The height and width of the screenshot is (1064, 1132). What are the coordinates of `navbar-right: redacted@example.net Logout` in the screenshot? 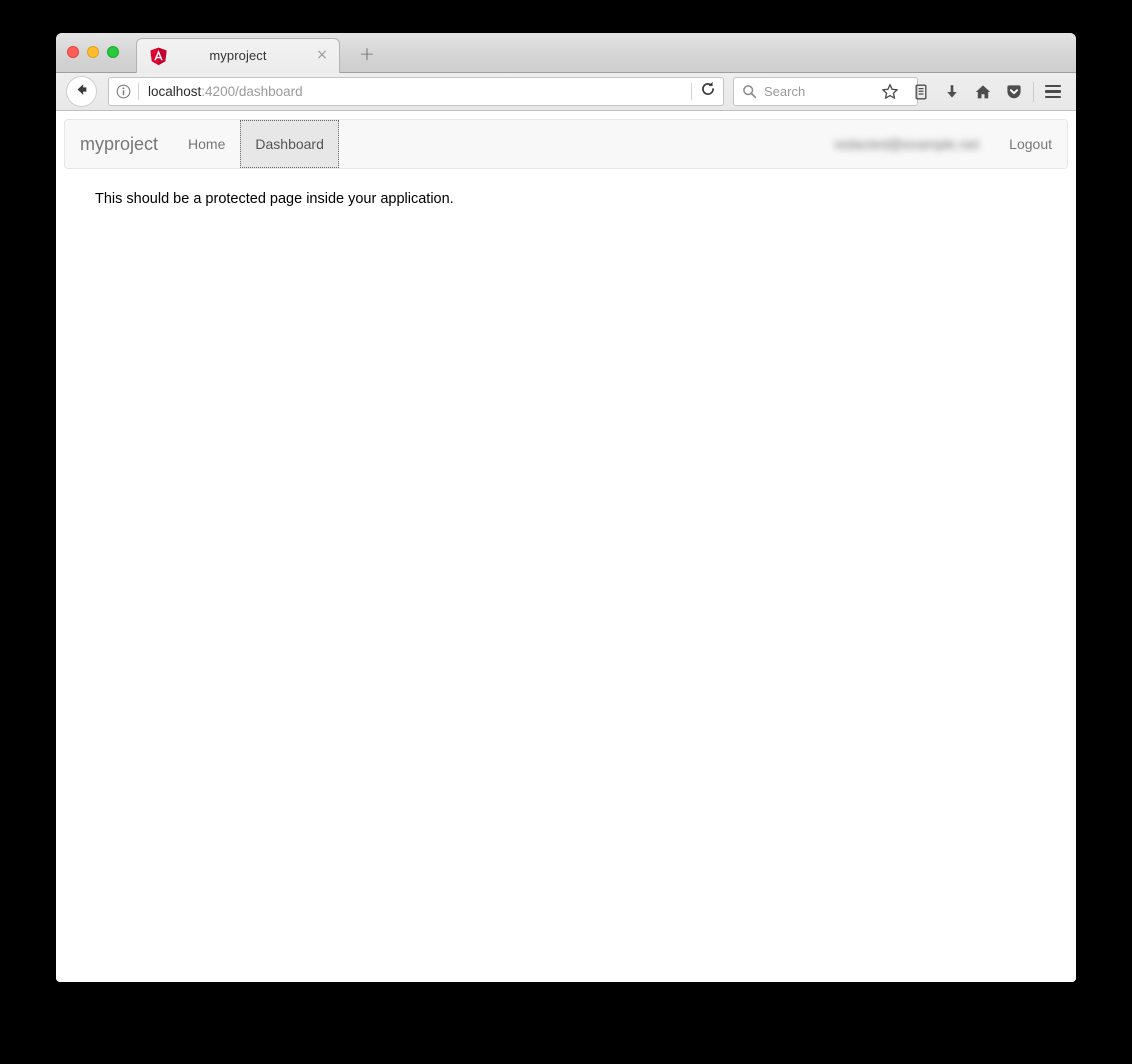 It's located at (943, 144).